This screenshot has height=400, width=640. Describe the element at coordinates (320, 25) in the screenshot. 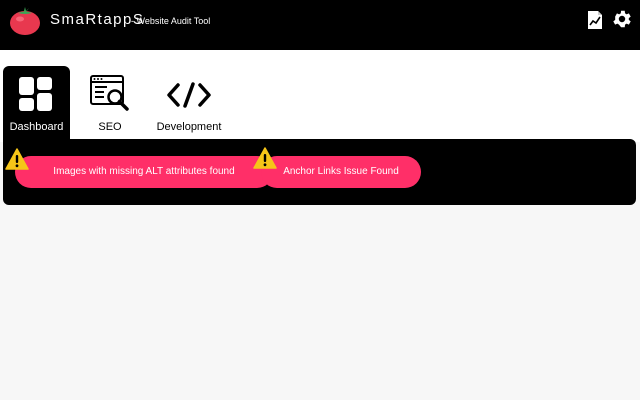

I see `app-header: SmaRtappS - Website Audit Tool` at that location.